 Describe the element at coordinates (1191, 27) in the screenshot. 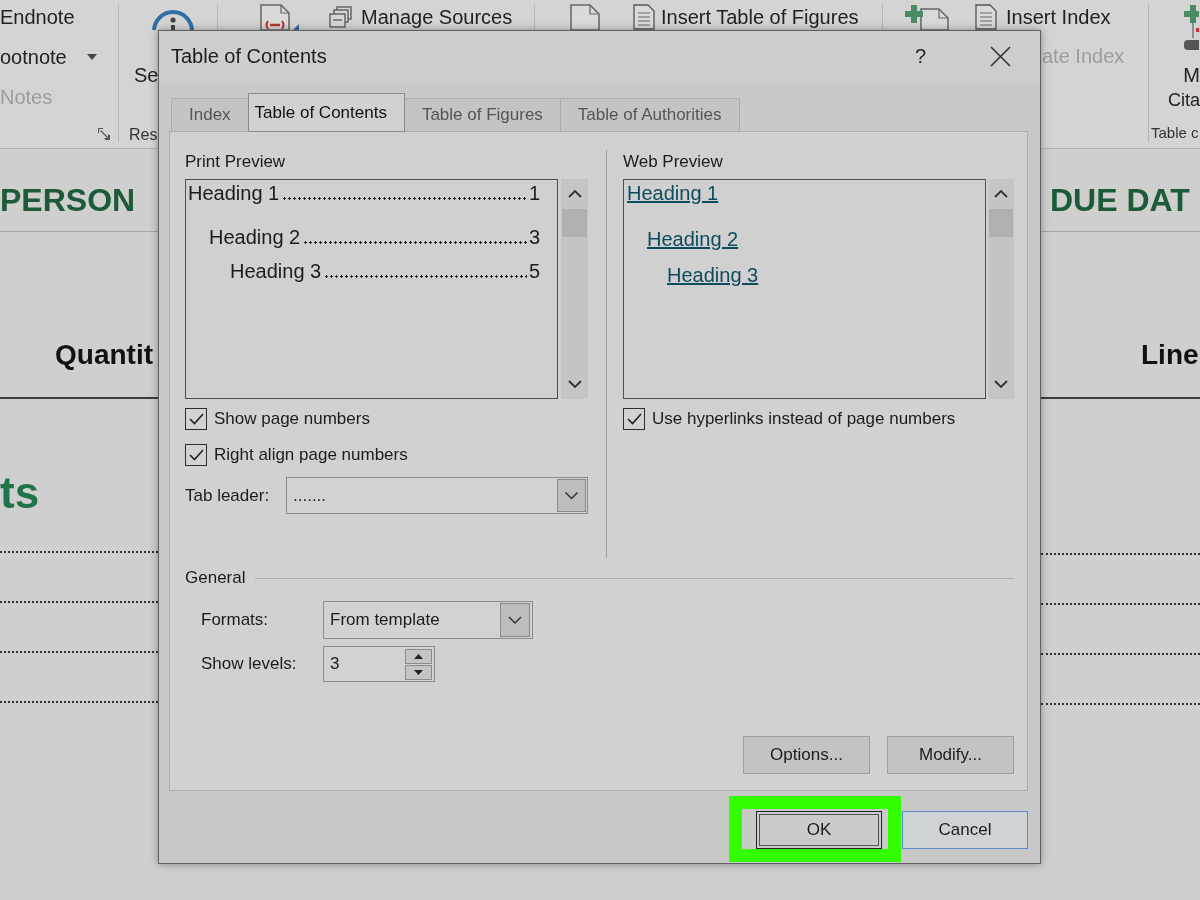

I see `plus-tag-icon` at that location.